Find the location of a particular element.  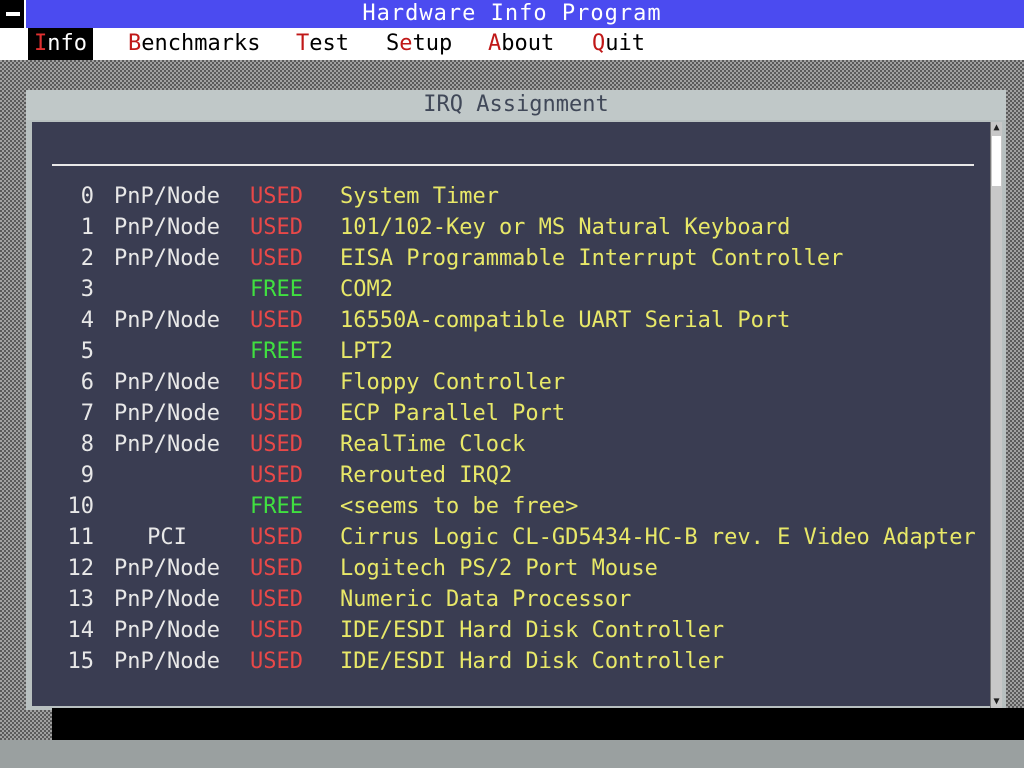

irq-device: <seems to be free> is located at coordinates (459, 506).